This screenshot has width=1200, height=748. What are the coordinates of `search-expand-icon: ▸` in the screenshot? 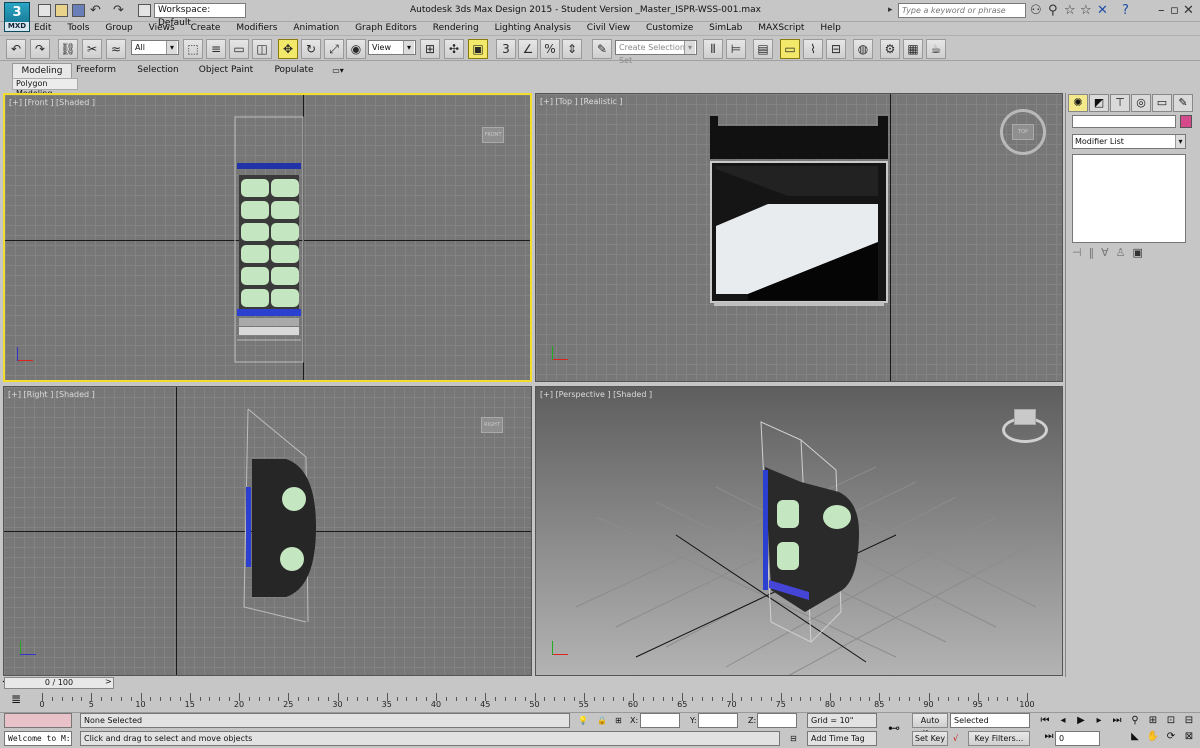 It's located at (890, 10).